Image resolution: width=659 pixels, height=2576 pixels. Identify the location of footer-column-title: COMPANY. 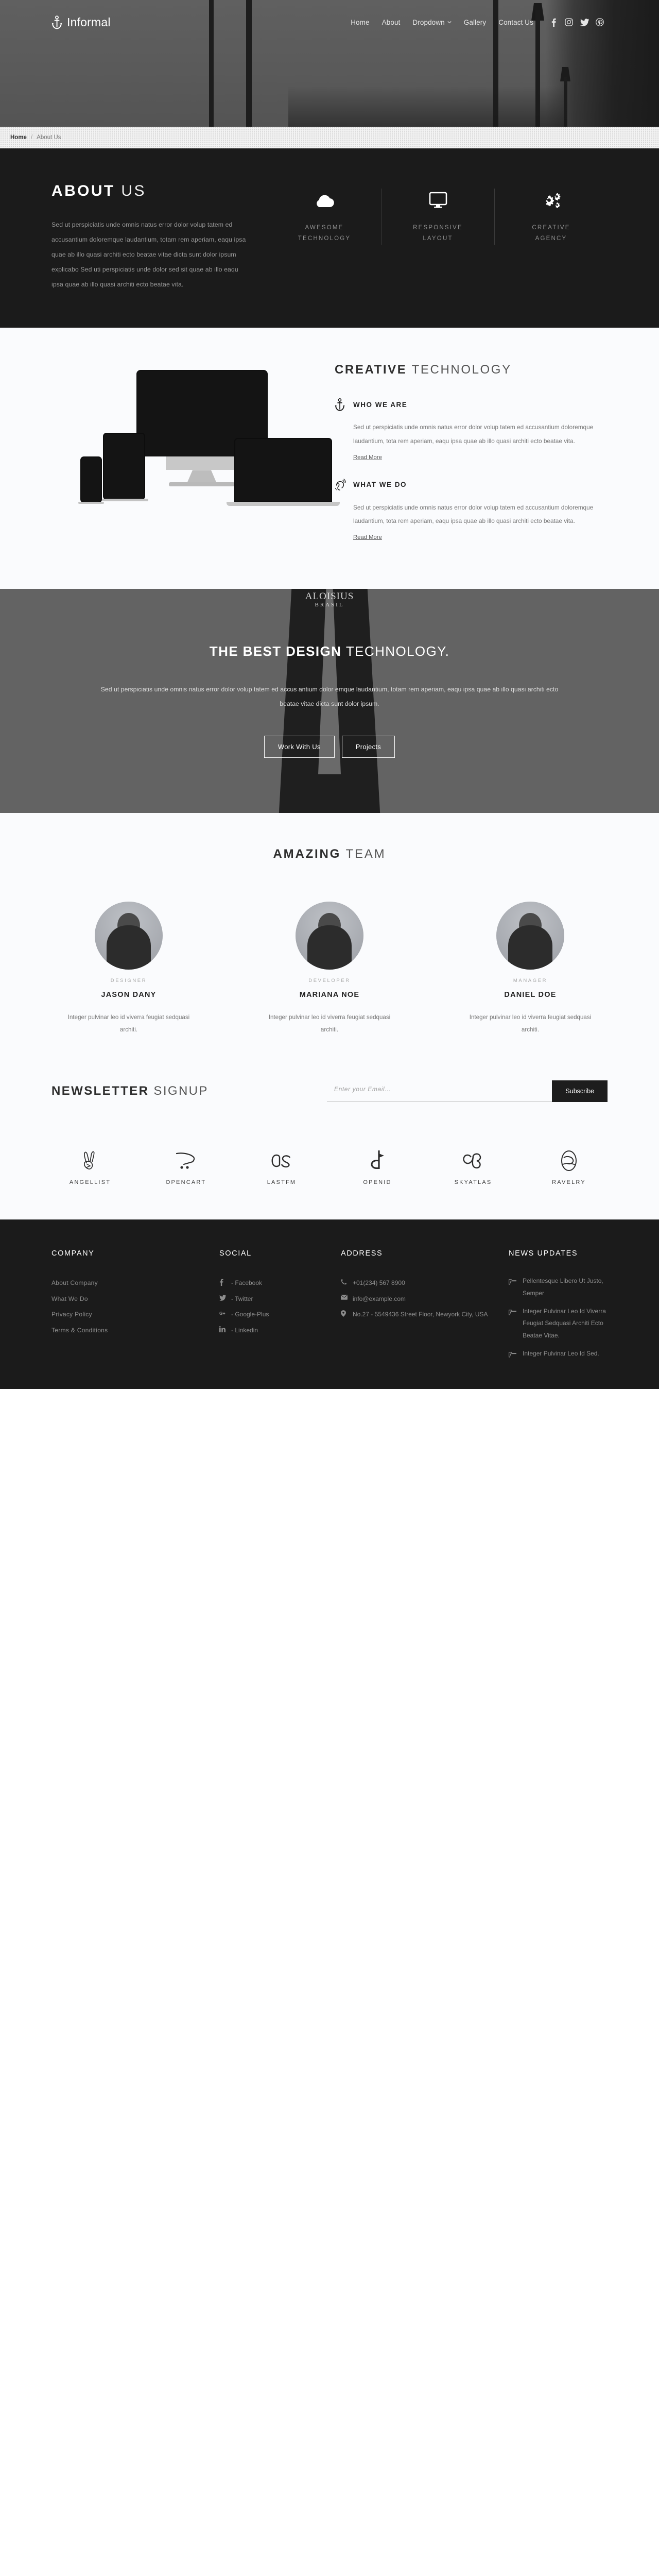
(73, 1253).